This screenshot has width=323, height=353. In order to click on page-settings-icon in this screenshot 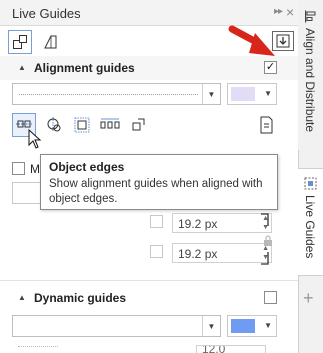, I will do `click(266, 125)`.